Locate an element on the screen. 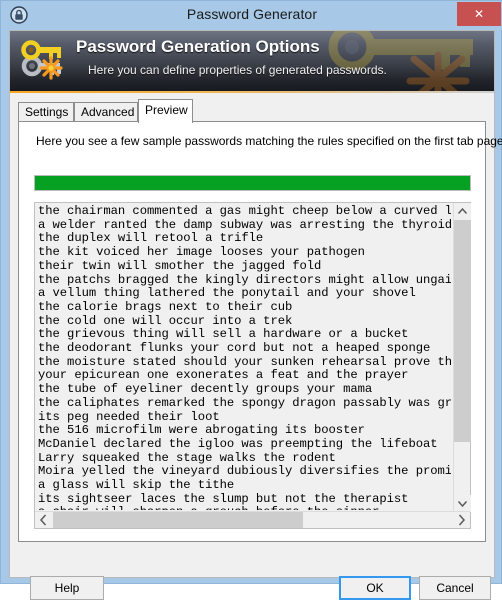 This screenshot has height=600, width=502. cancel-button: Cancel is located at coordinates (455, 588).